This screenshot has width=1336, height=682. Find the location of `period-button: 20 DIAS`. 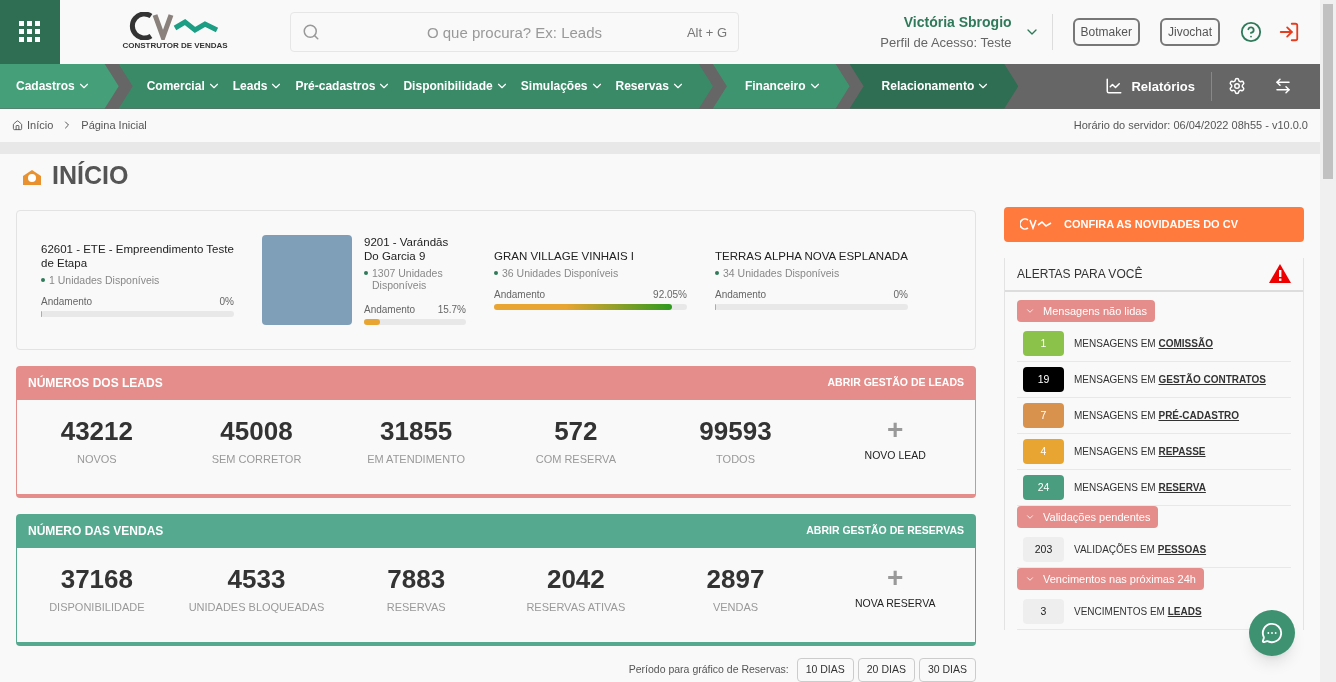

period-button: 20 DIAS is located at coordinates (886, 670).